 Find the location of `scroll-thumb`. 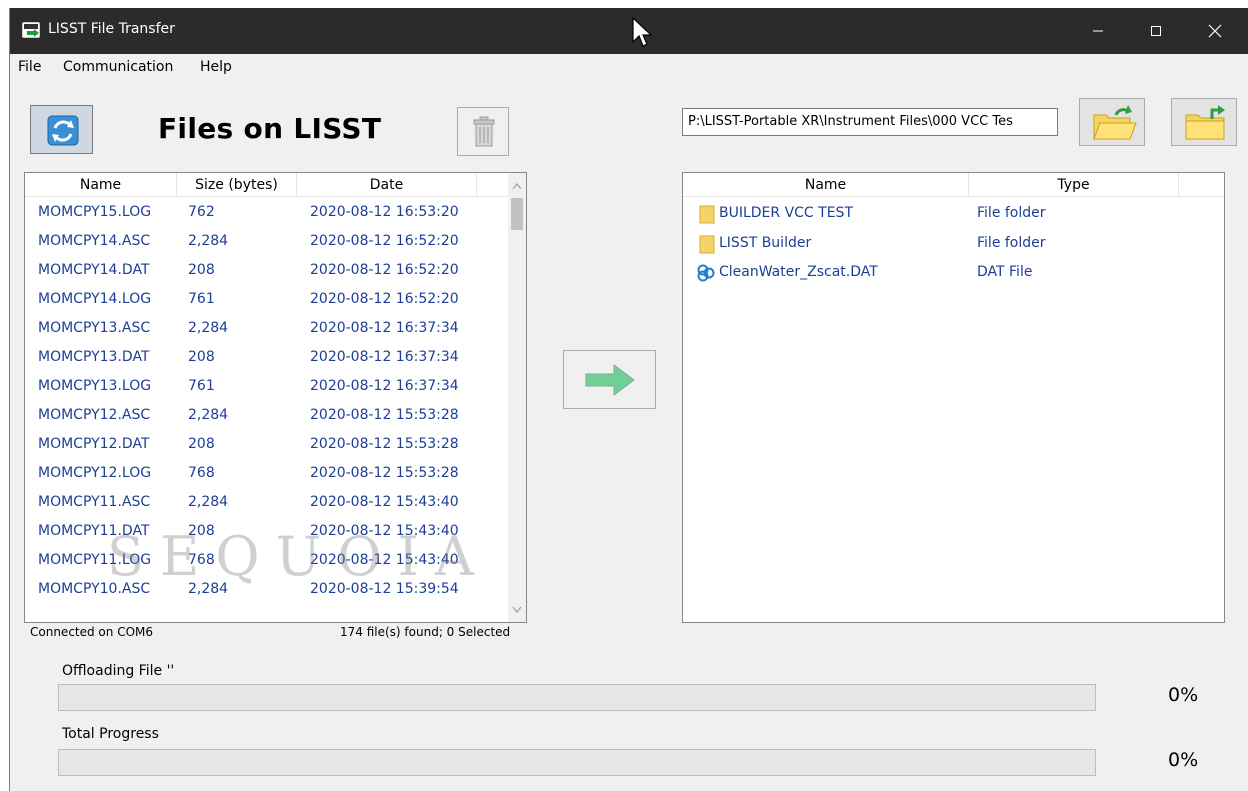

scroll-thumb is located at coordinates (517, 214).